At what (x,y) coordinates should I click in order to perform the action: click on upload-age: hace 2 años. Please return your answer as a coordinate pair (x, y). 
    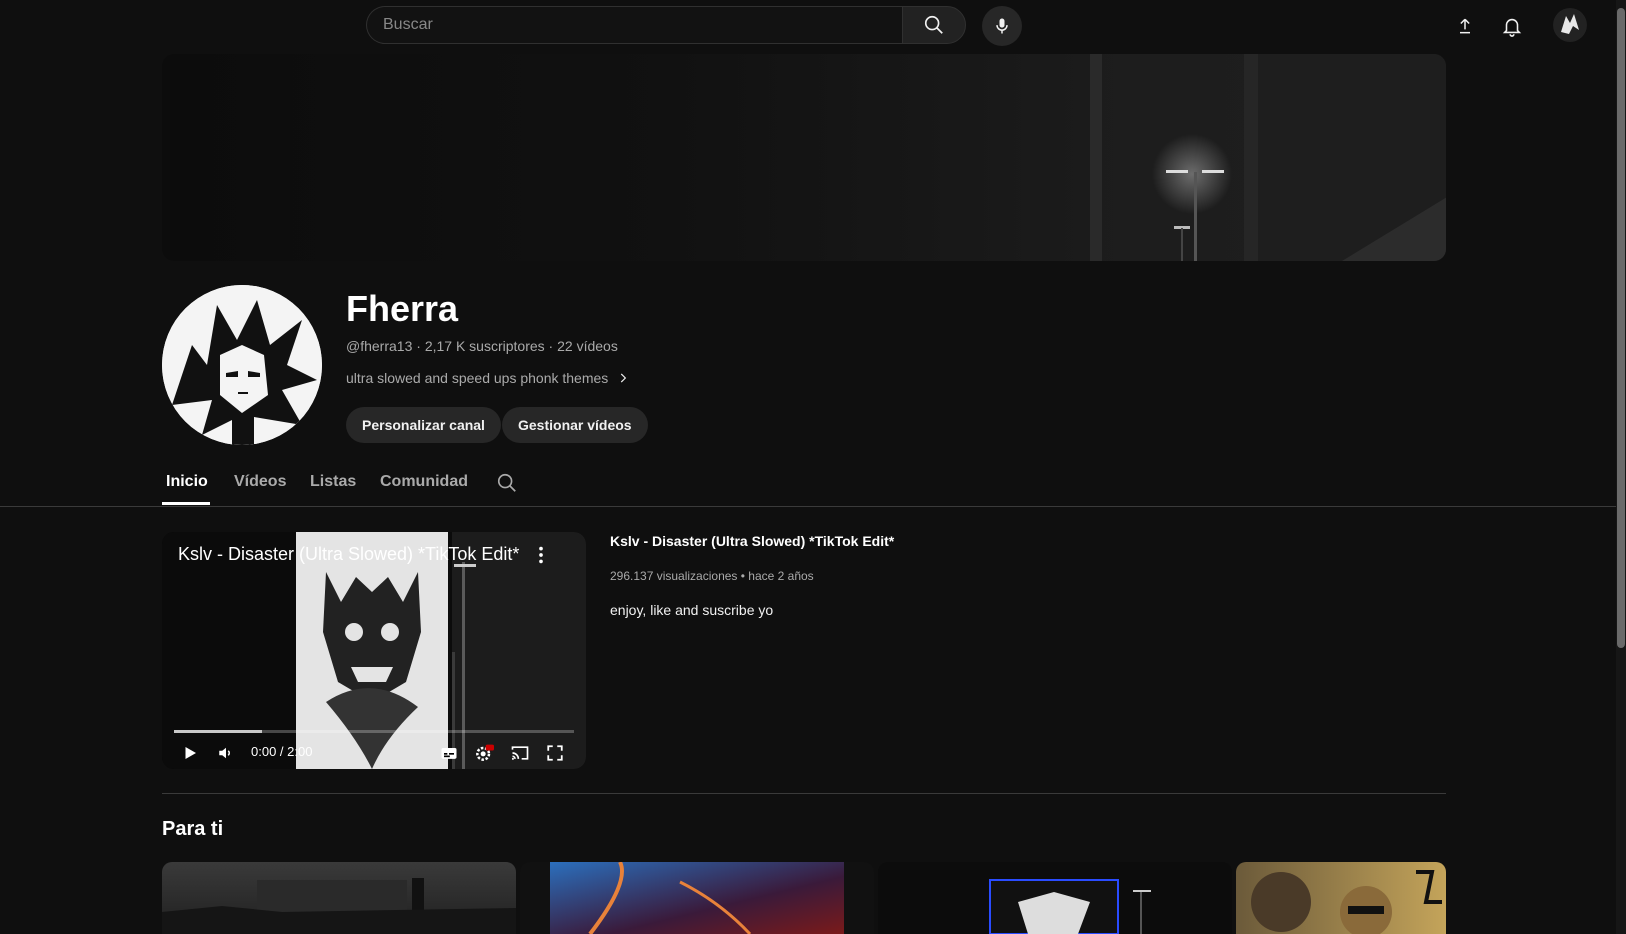
    Looking at the image, I should click on (781, 576).